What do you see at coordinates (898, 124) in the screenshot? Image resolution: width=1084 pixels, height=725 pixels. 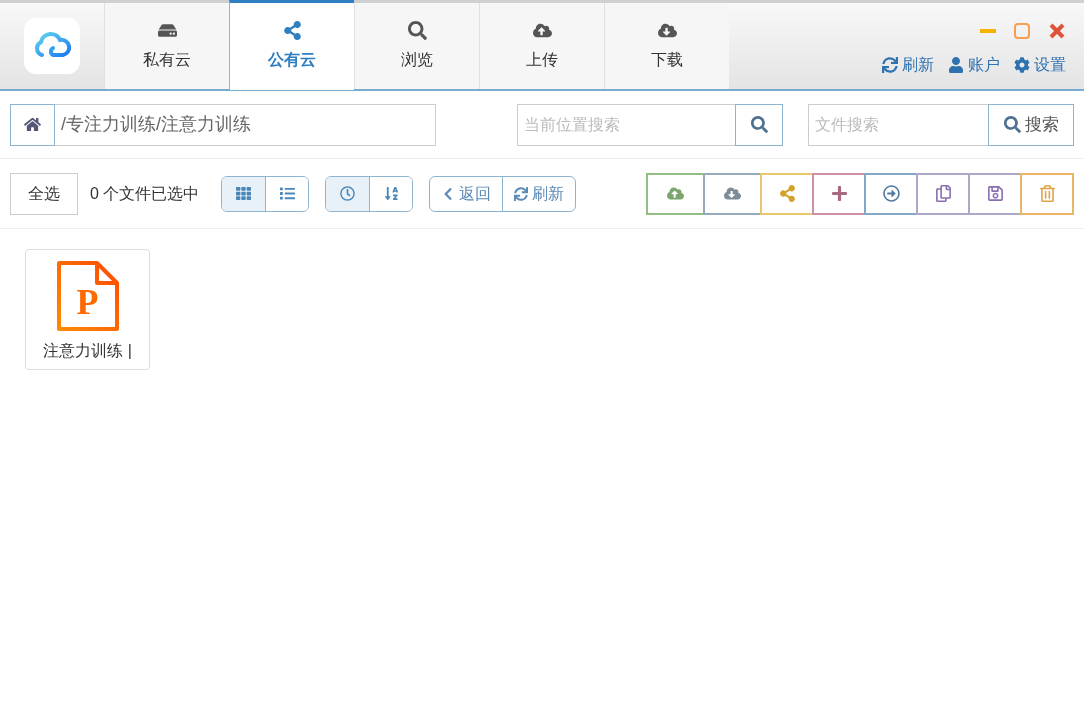 I see `file-search-field: 文件搜索` at bounding box center [898, 124].